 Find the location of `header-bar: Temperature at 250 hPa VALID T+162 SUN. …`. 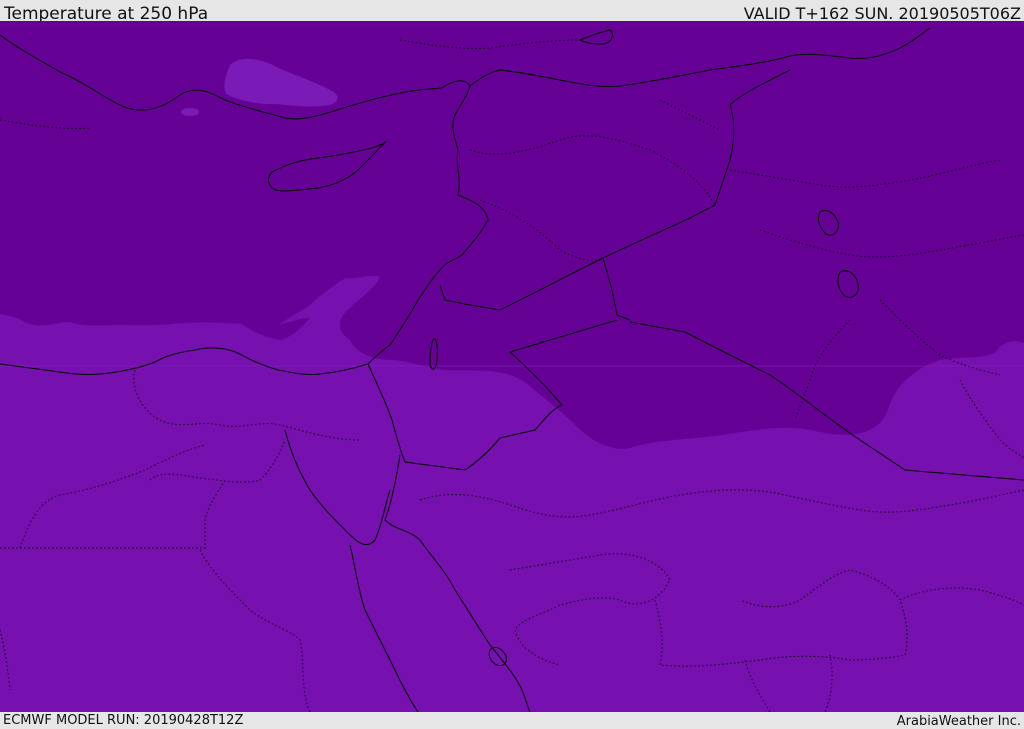

header-bar: Temperature at 250 hPa VALID T+162 SUN. … is located at coordinates (512, 12).